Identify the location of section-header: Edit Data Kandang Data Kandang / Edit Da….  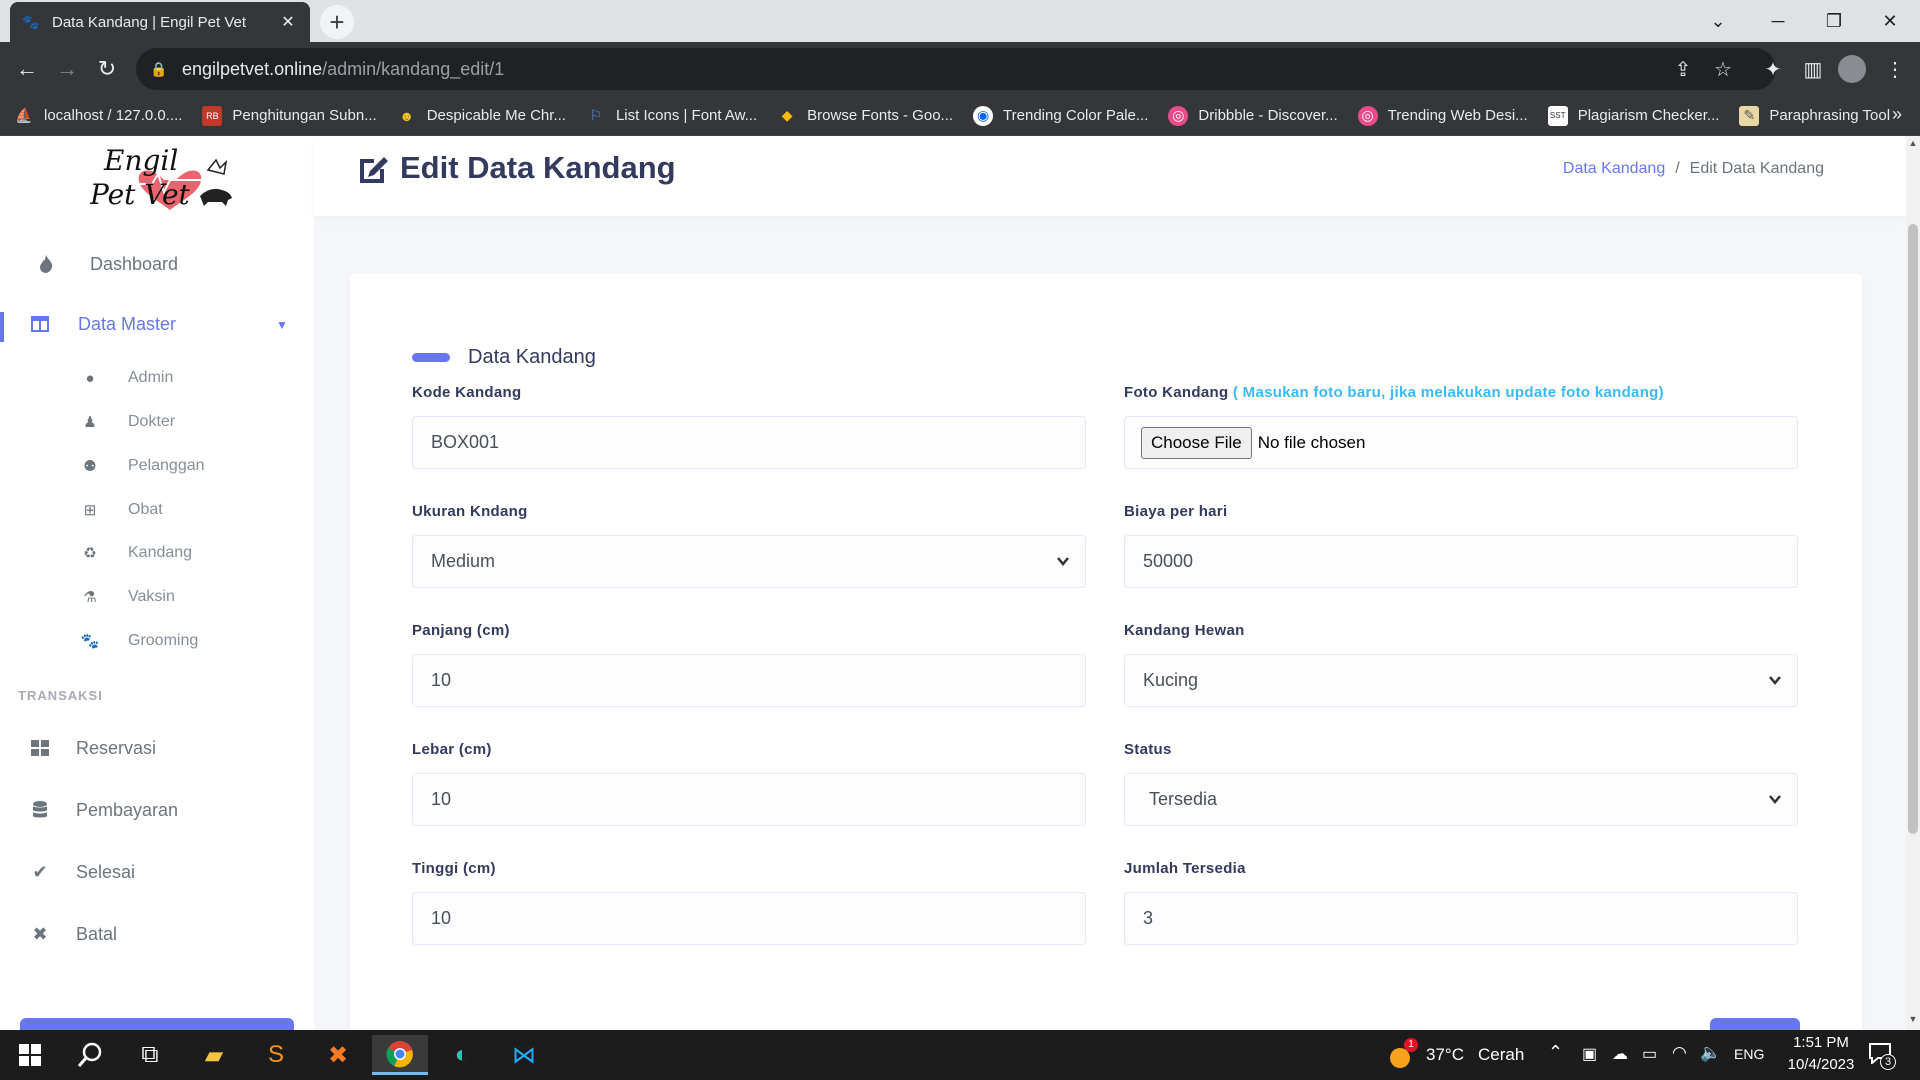
(1110, 176).